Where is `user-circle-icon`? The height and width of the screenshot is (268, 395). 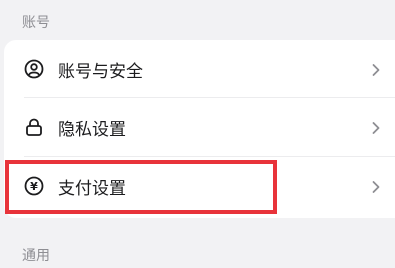
user-circle-icon is located at coordinates (34, 69).